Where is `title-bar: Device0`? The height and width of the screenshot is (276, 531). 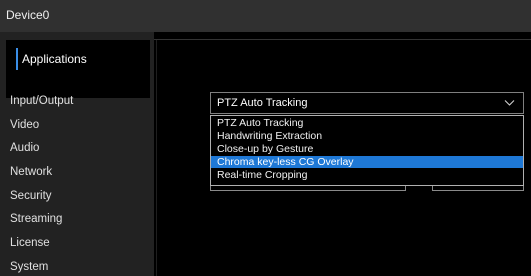 title-bar: Device0 is located at coordinates (265, 16).